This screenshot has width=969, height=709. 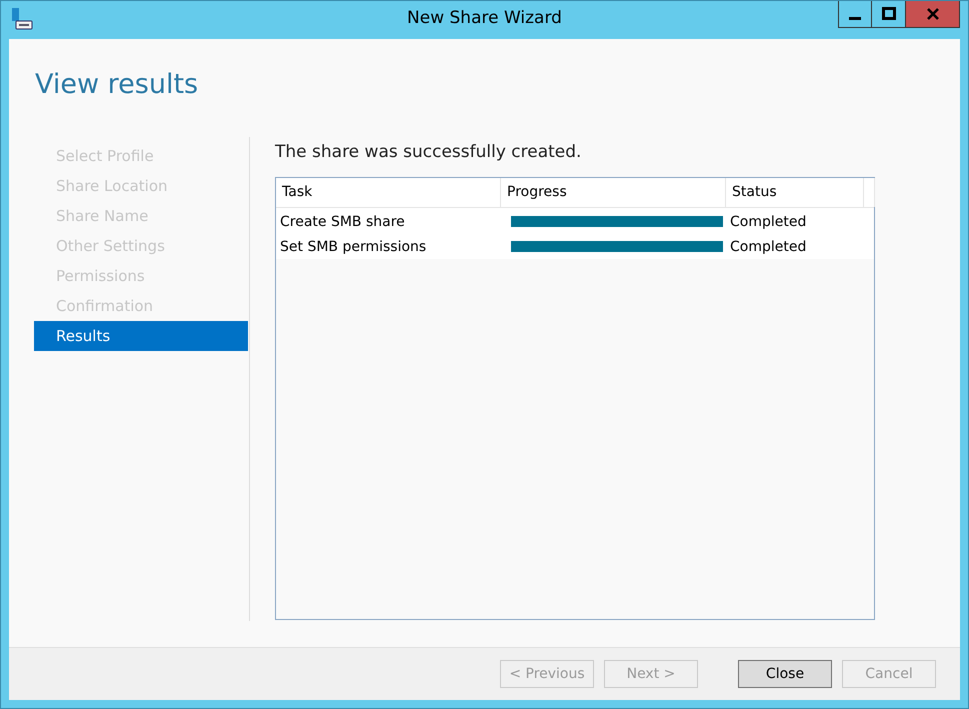 What do you see at coordinates (342, 222) in the screenshot?
I see `task-name: Create SMB share` at bounding box center [342, 222].